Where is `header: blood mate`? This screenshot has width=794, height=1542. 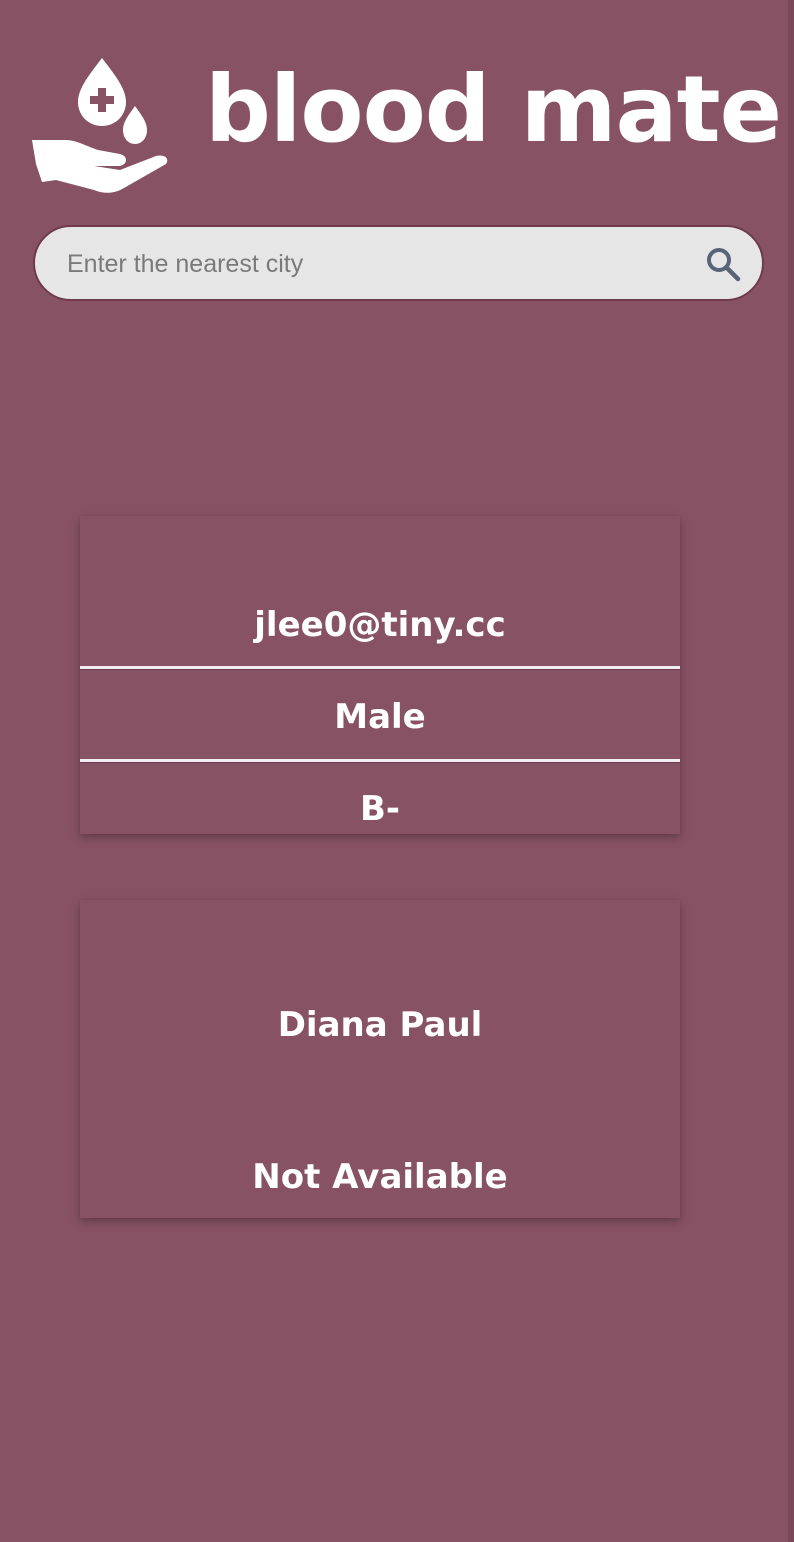 header: blood mate is located at coordinates (397, 105).